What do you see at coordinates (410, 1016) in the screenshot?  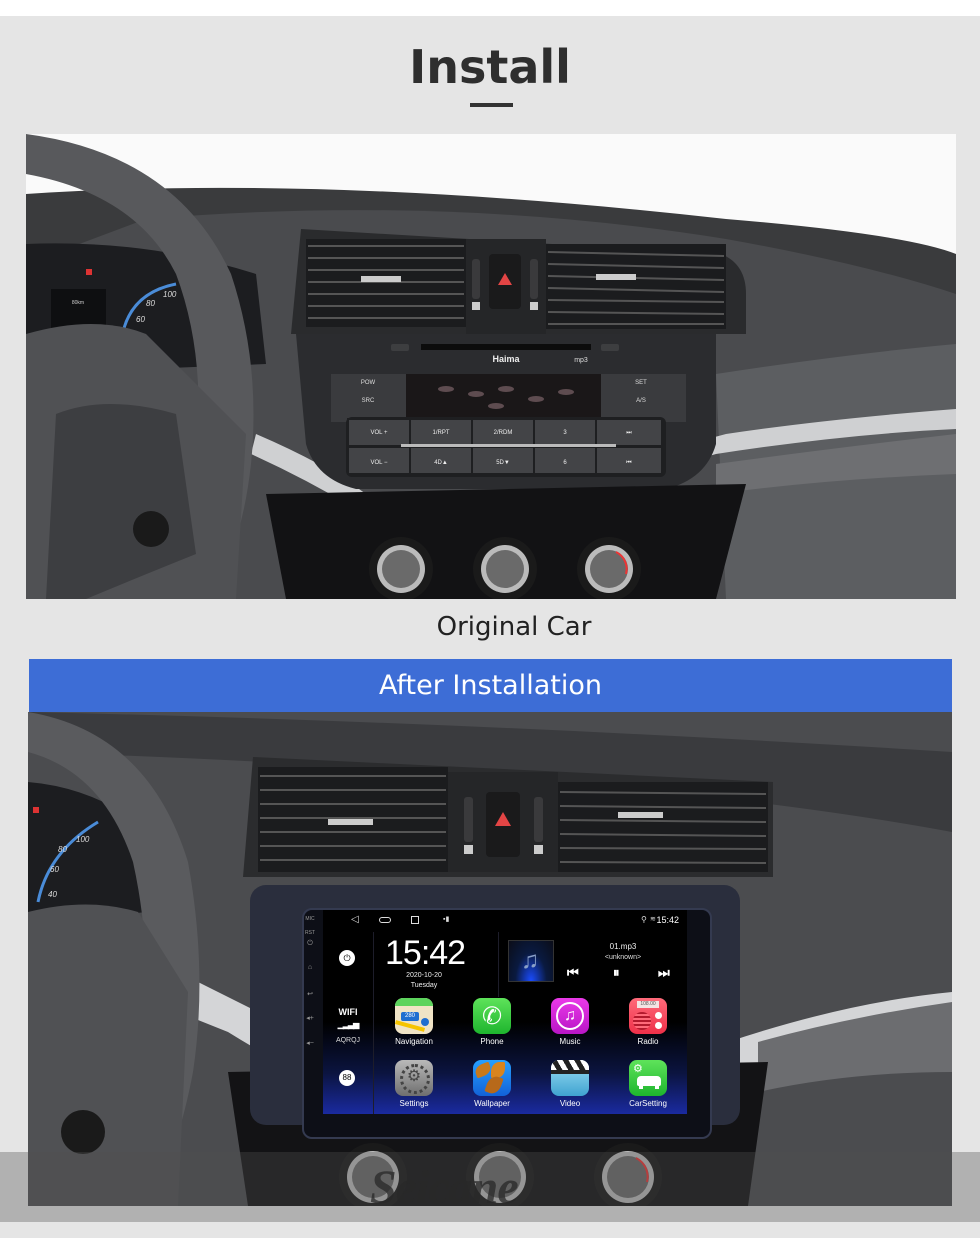 I see `route-shield: 280` at bounding box center [410, 1016].